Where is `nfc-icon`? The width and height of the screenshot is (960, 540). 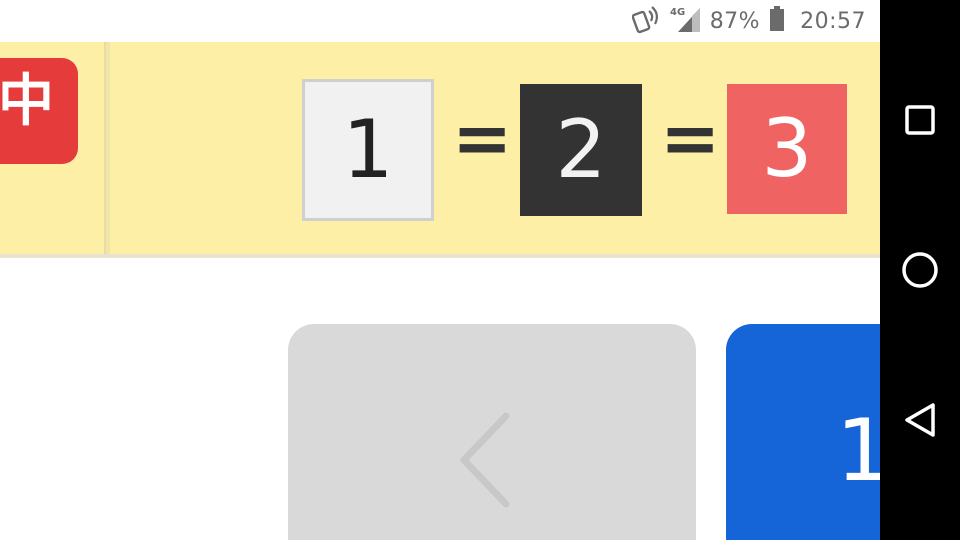
nfc-icon is located at coordinates (646, 21).